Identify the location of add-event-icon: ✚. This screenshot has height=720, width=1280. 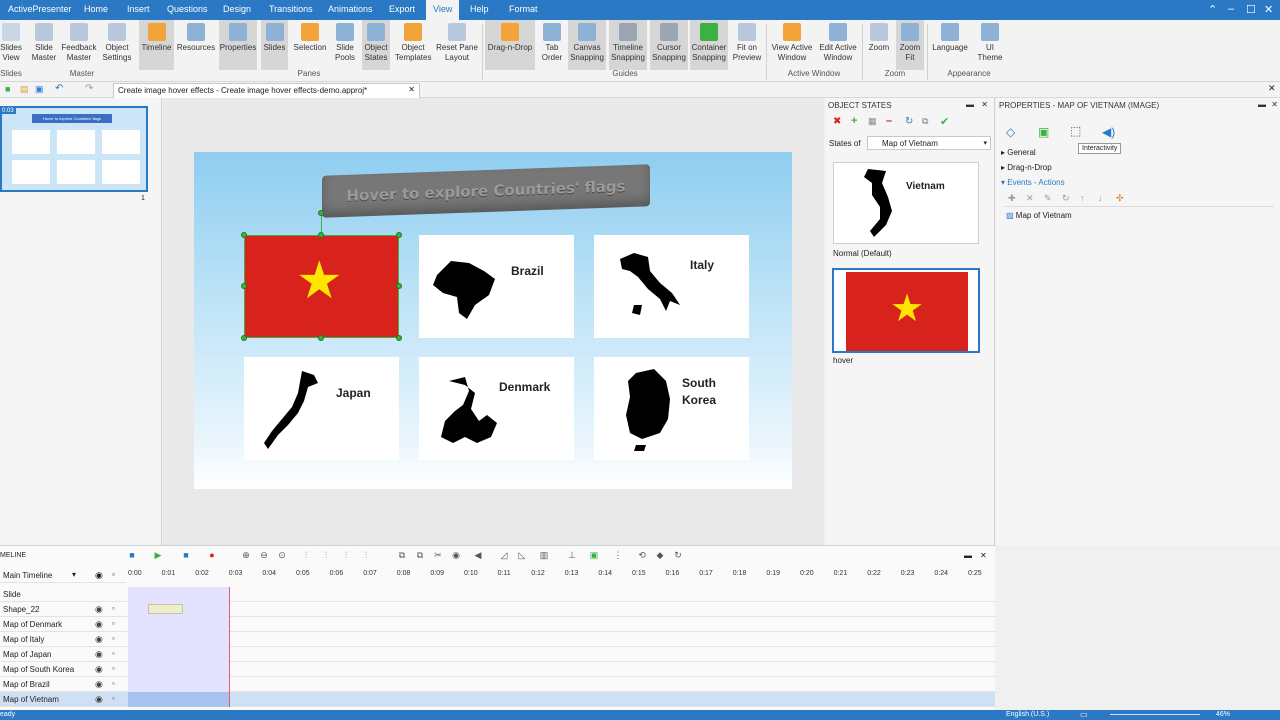
(1012, 198).